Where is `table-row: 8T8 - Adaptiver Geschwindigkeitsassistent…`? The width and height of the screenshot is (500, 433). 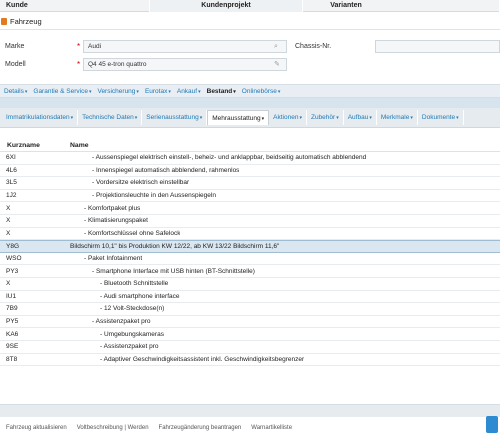 table-row: 8T8 - Adaptiver Geschwindigkeitsassistent… is located at coordinates (250, 360).